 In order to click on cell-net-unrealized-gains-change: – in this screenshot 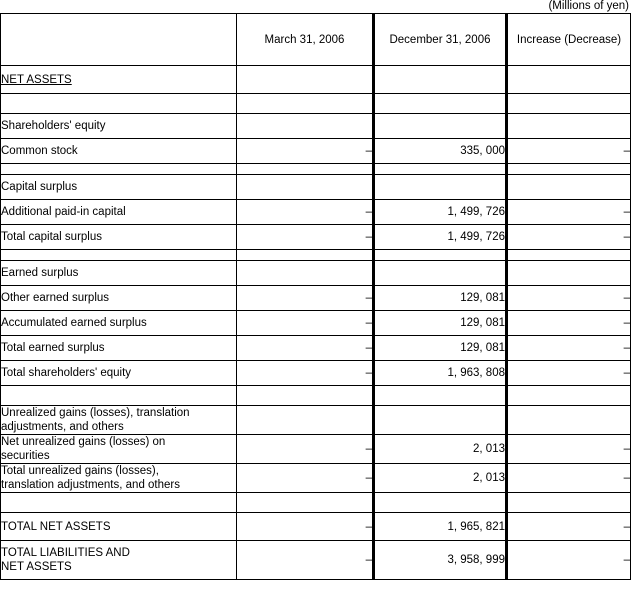, I will do `click(568, 449)`.